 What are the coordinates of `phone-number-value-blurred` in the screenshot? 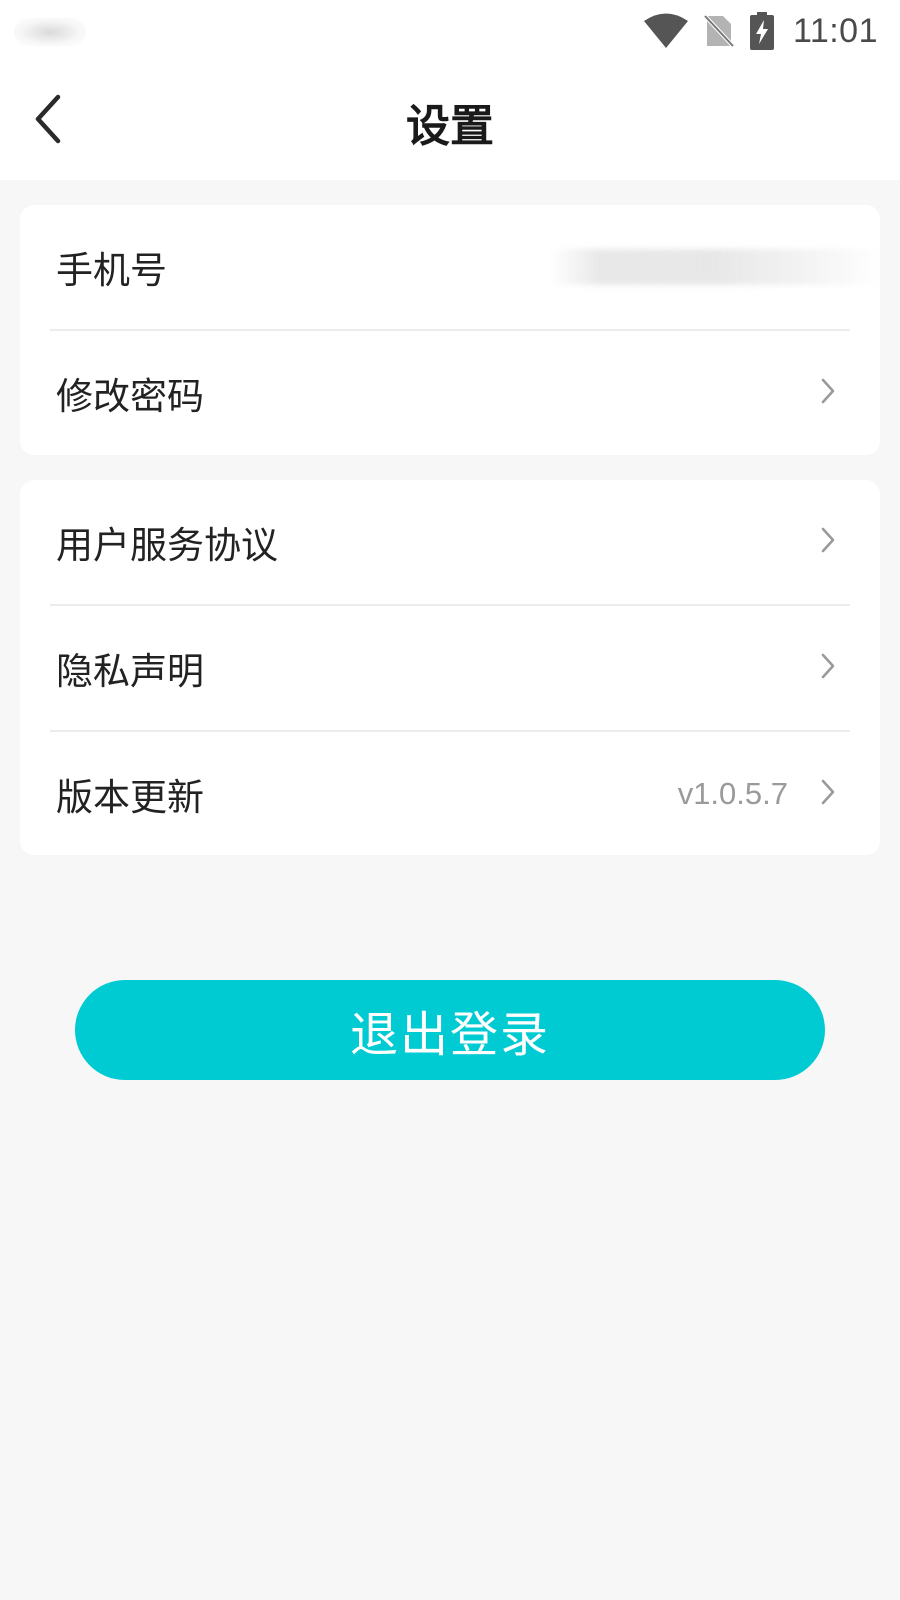 It's located at (715, 267).